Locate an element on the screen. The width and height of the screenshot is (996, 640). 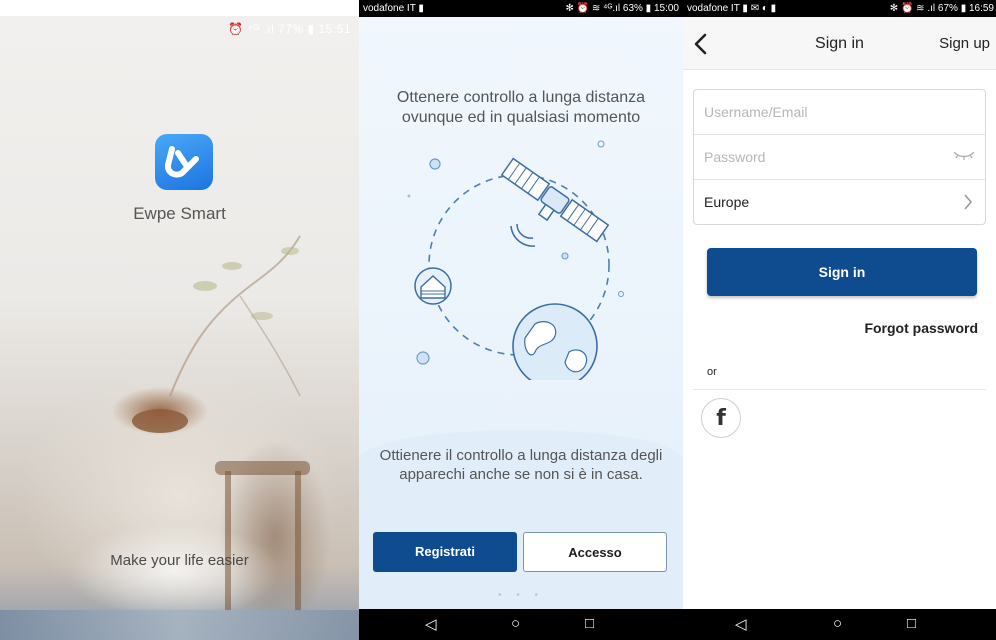
app-logo-icon is located at coordinates (184, 162).